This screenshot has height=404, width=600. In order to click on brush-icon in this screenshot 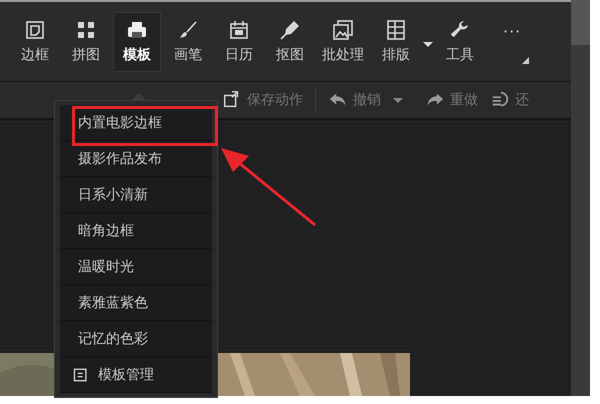, I will do `click(188, 30)`.